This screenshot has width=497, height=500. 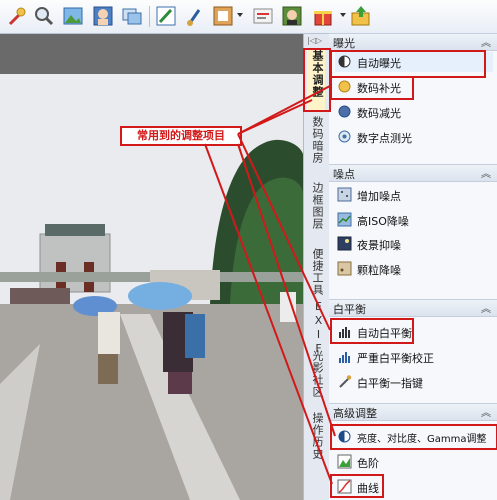 I want to click on item-levels: 色阶, so click(x=414, y=462).